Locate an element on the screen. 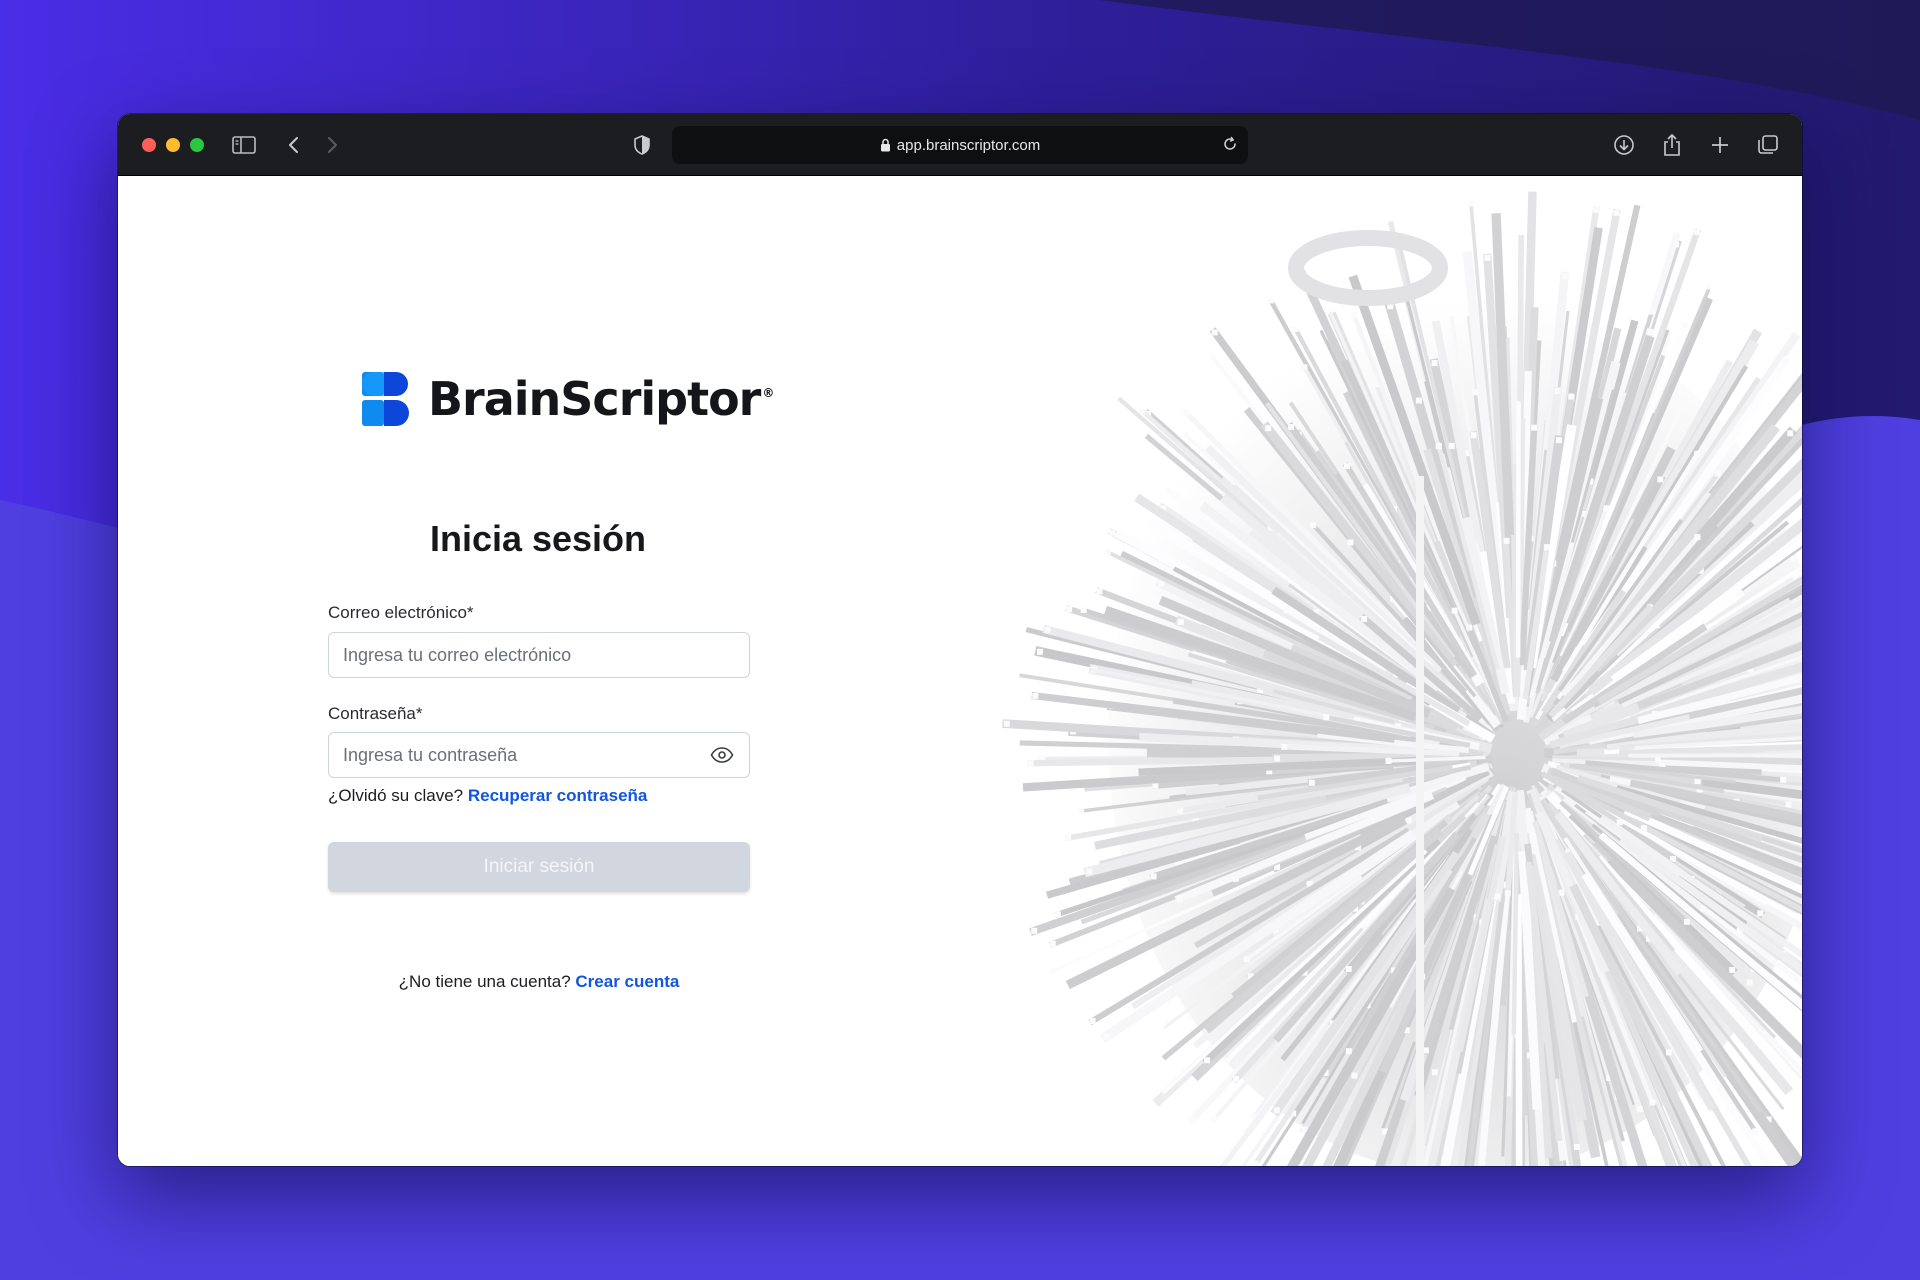 The image size is (1920, 1280). password-field is located at coordinates (526, 755).